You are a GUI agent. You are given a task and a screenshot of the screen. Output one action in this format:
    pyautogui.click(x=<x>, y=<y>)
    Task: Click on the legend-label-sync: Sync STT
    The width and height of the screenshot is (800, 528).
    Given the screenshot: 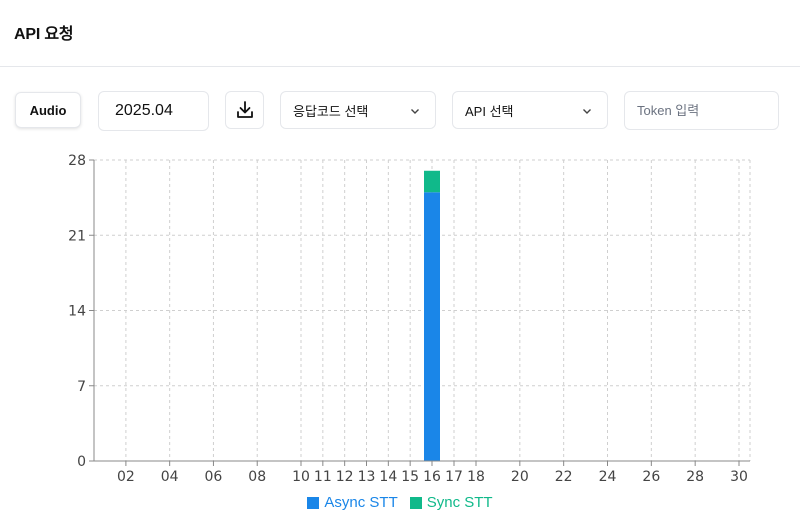 What is the action you would take?
    pyautogui.click(x=459, y=502)
    